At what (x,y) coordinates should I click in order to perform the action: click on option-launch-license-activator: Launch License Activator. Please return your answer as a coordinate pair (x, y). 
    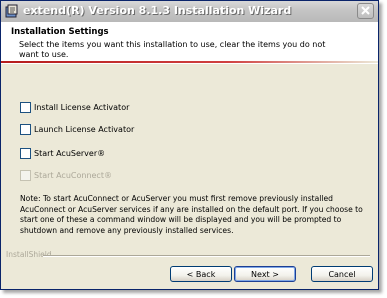
    Looking at the image, I should click on (77, 130).